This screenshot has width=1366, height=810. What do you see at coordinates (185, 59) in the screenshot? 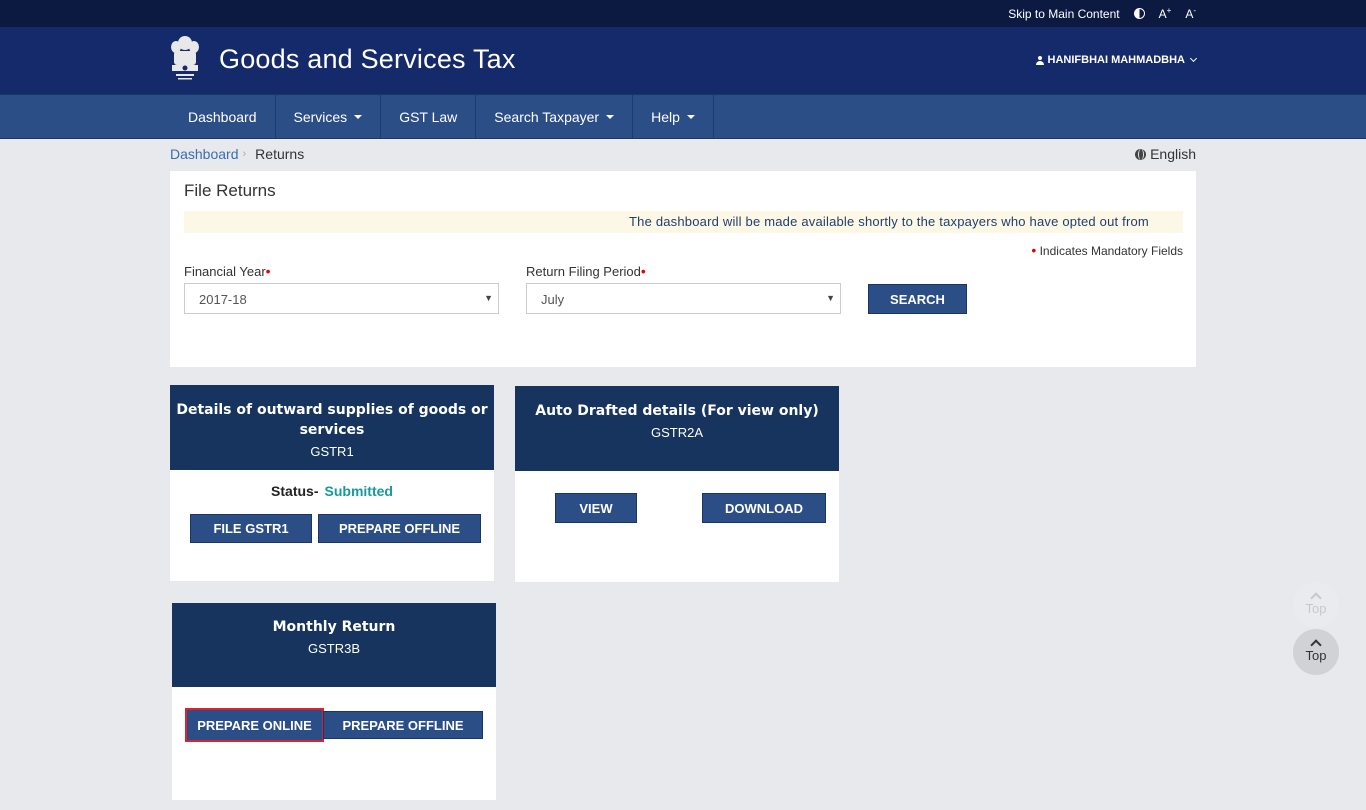
I see `national-emblem-logo` at bounding box center [185, 59].